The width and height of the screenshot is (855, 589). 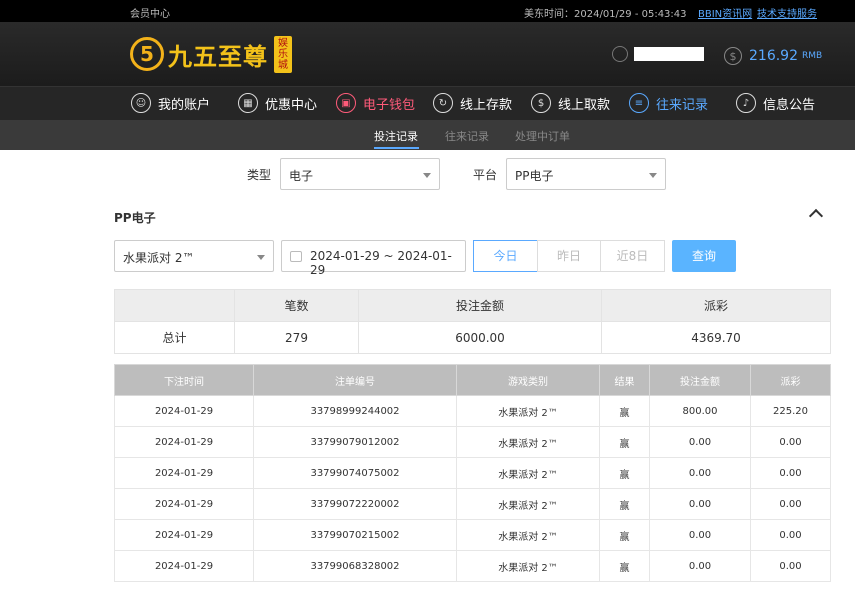 What do you see at coordinates (218, 56) in the screenshot?
I see `logo-text: 九五至尊` at bounding box center [218, 56].